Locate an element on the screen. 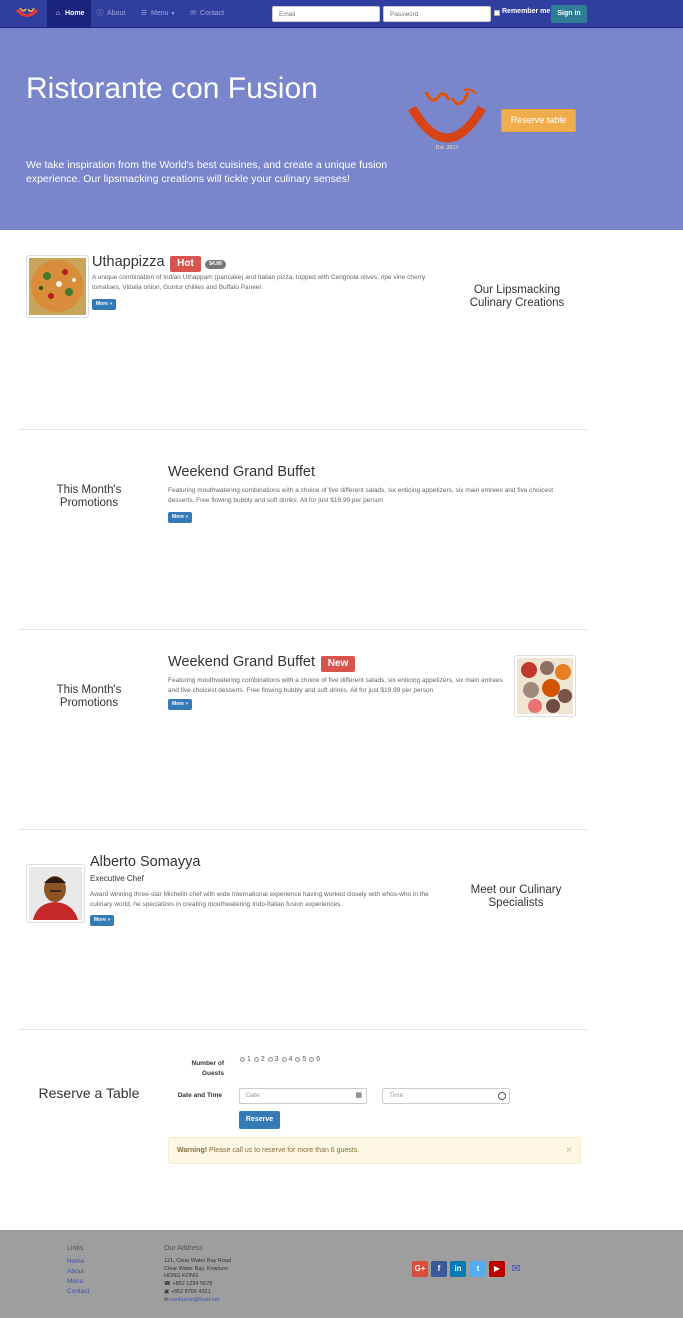 This screenshot has width=683, height=1318. warning-strong: Warning! is located at coordinates (192, 1150).